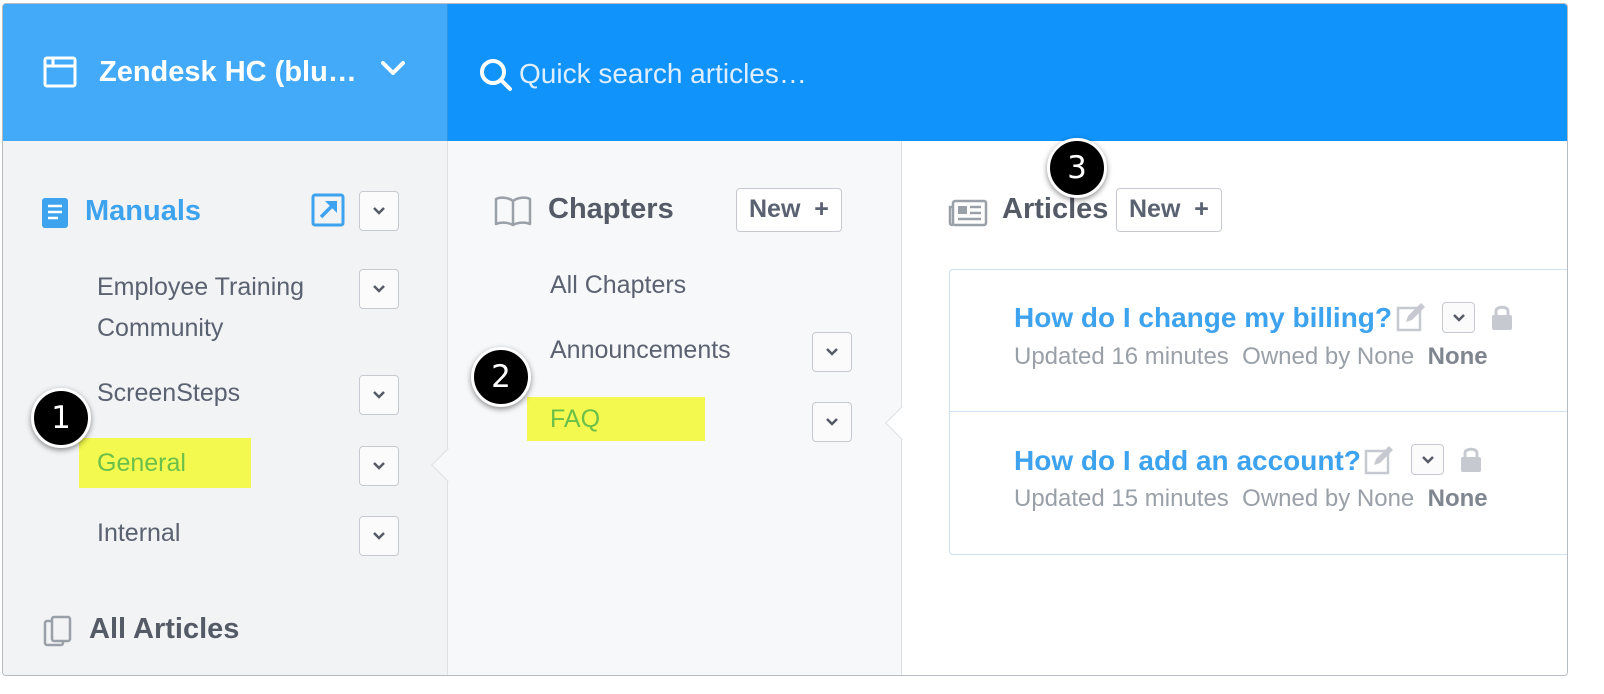  I want to click on callout-badge-1: 1, so click(61, 418).